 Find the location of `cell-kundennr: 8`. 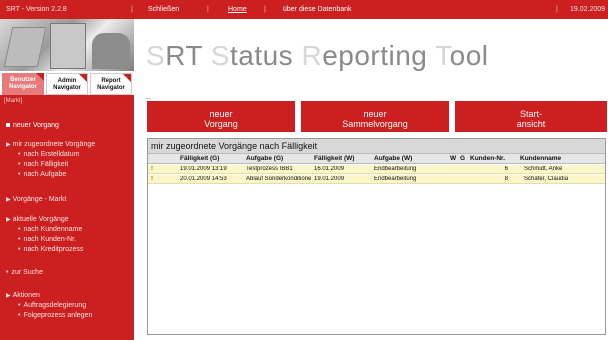

cell-kundennr: 8 is located at coordinates (506, 179).